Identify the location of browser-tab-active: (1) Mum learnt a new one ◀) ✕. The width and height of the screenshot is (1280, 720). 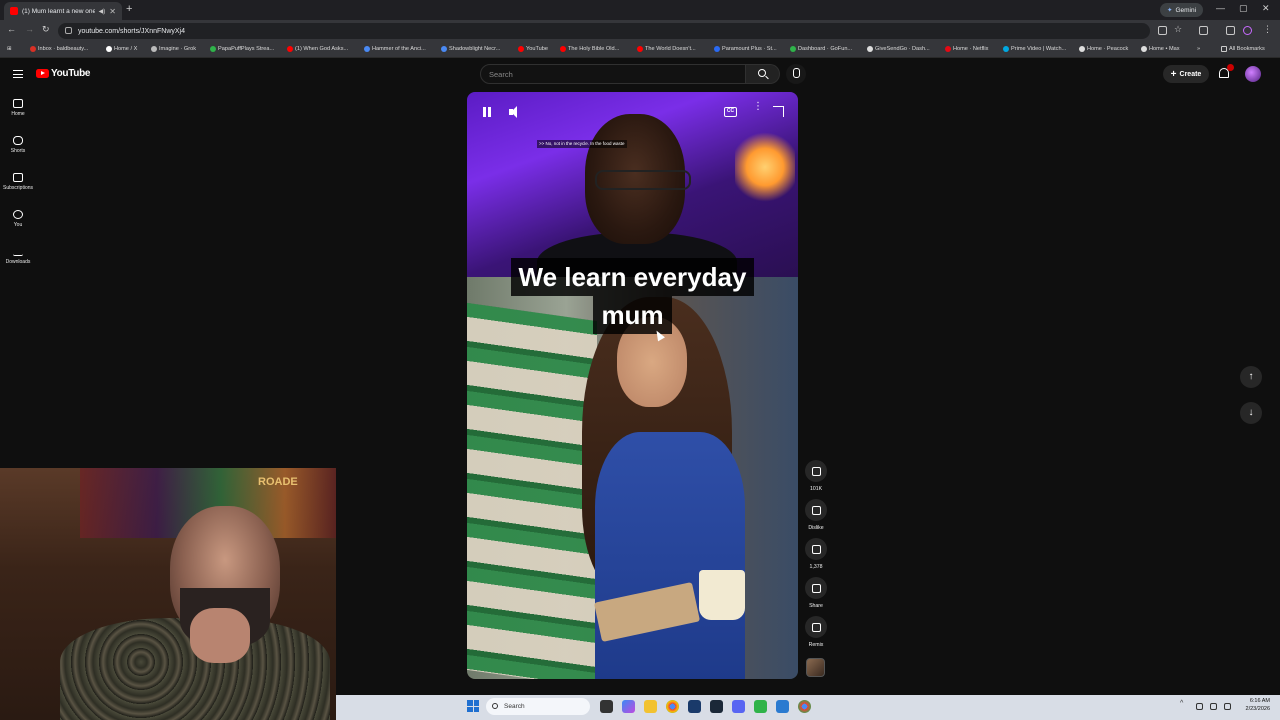
(63, 11).